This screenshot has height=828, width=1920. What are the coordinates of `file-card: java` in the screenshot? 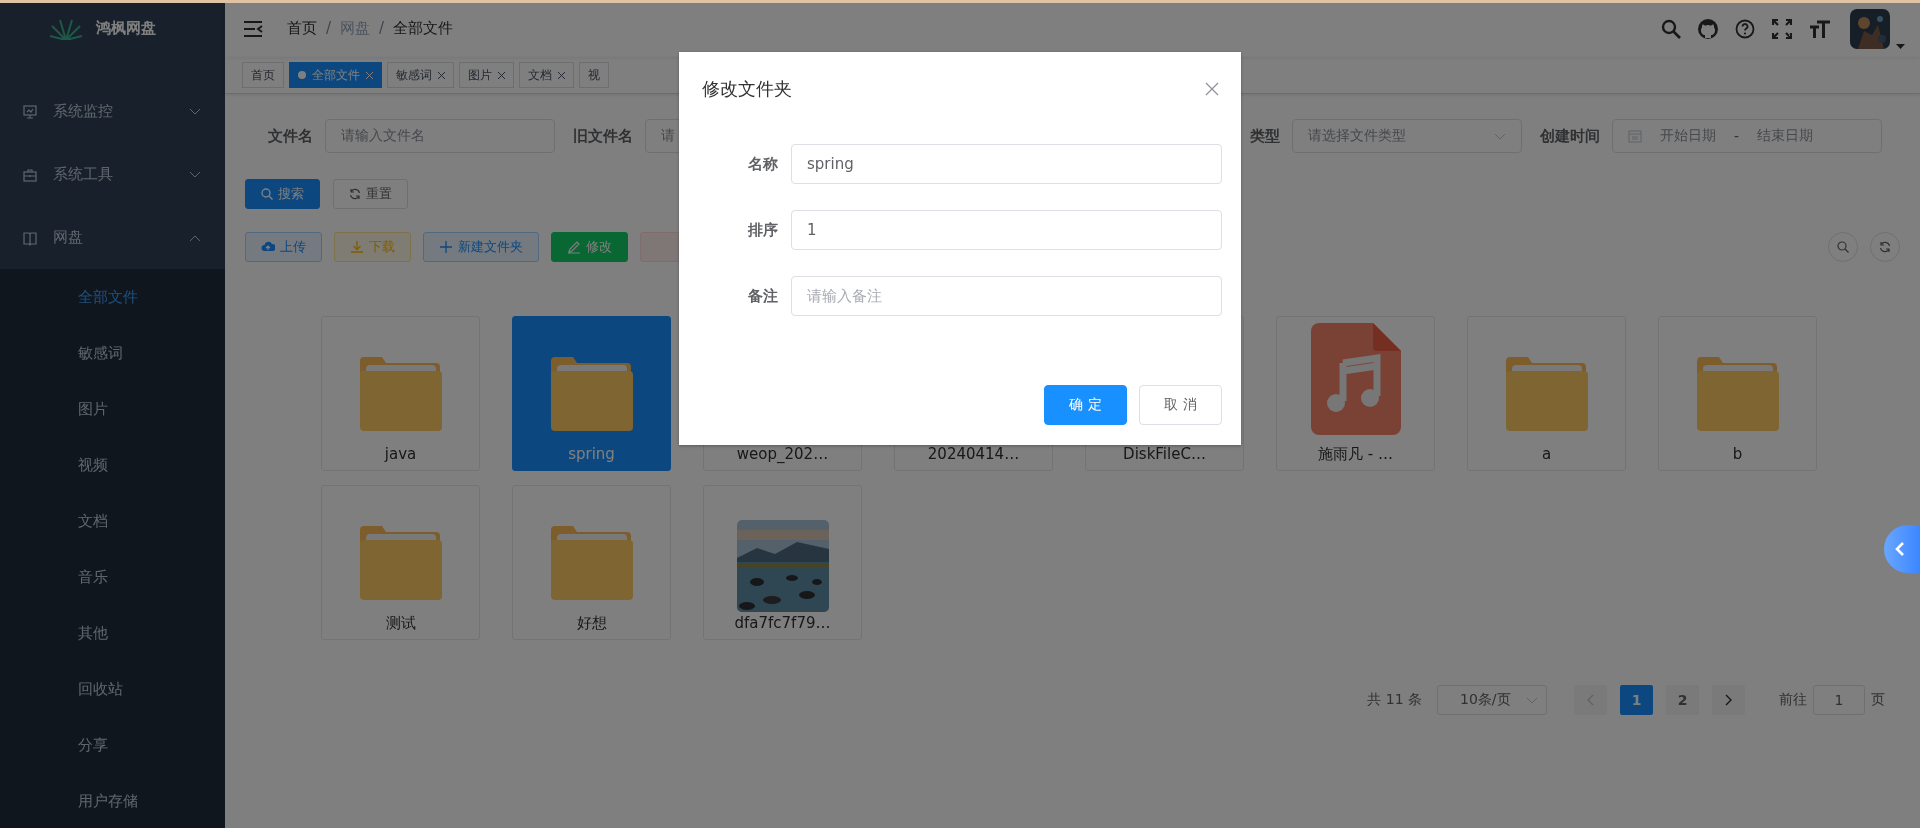 It's located at (400, 393).